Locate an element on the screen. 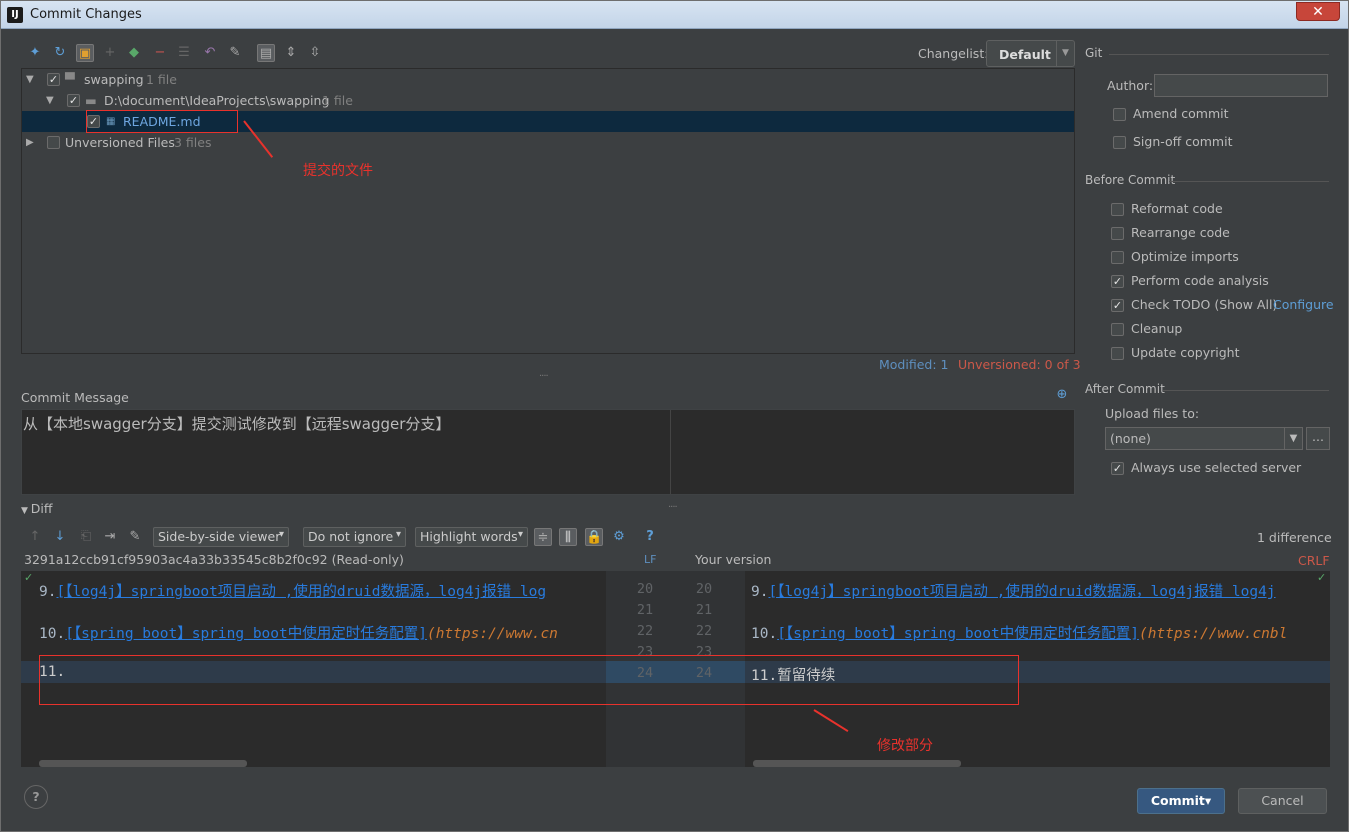 This screenshot has width=1349, height=832. lock-icon: 🔒 is located at coordinates (594, 537).